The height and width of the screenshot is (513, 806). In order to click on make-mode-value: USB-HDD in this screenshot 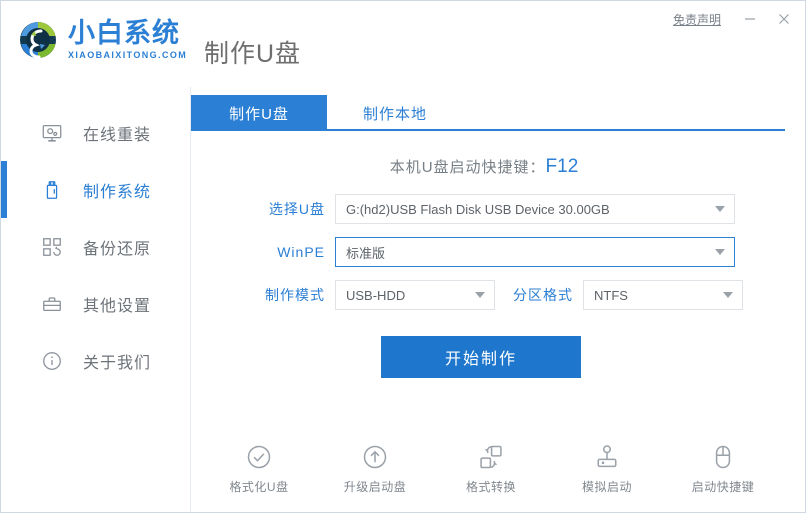, I will do `click(376, 295)`.